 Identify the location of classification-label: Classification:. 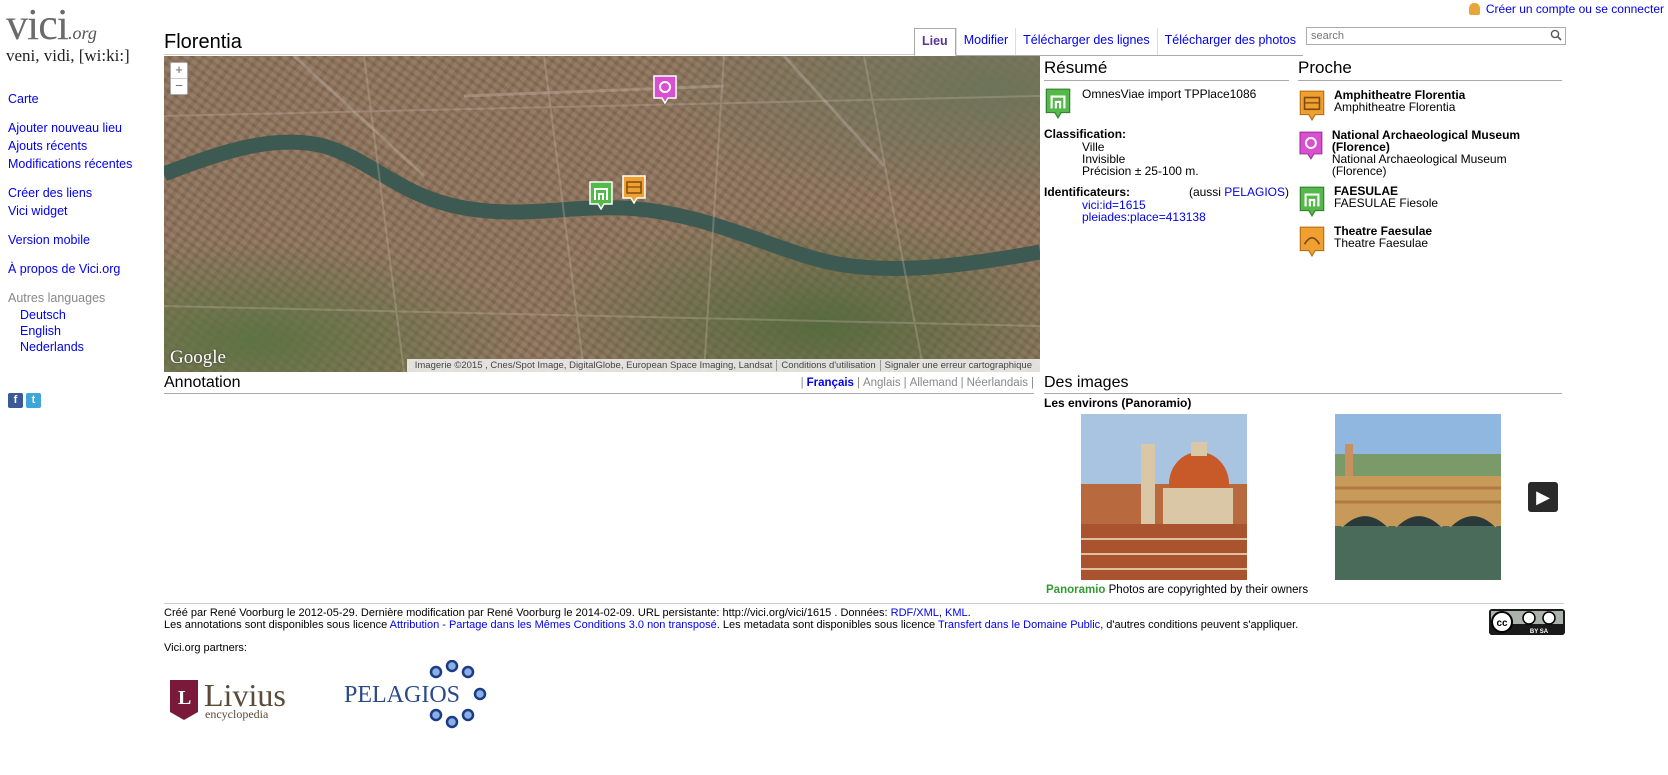
(1085, 134).